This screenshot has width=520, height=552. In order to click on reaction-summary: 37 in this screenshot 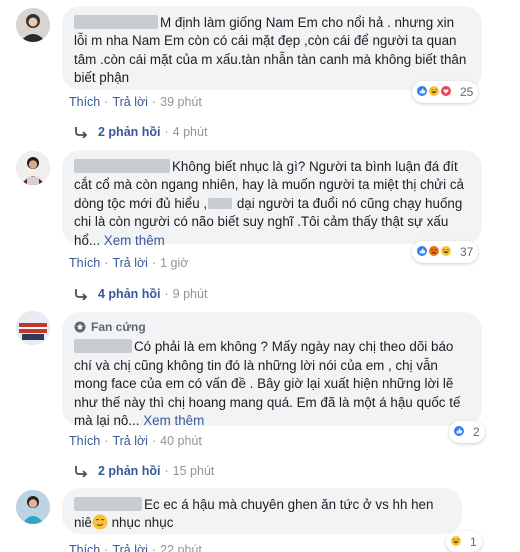, I will do `click(445, 252)`.